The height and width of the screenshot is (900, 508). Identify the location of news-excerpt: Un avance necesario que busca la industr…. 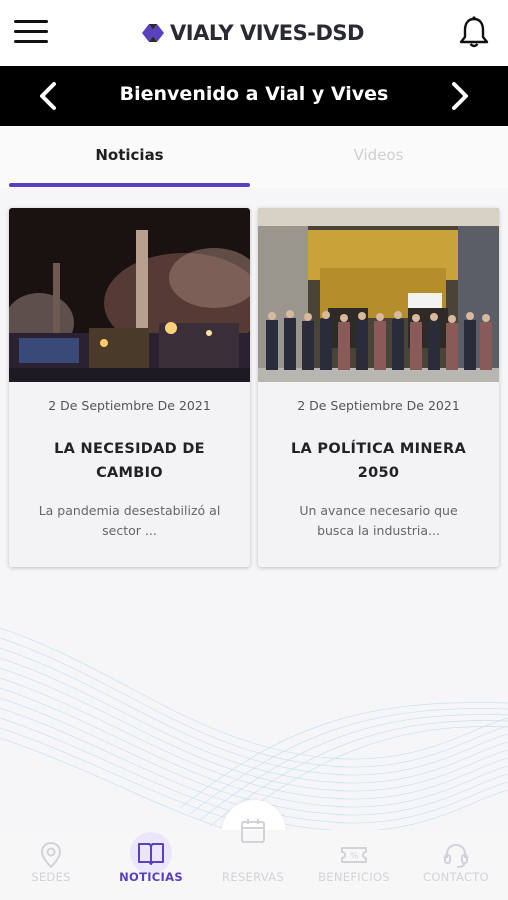
(378, 520).